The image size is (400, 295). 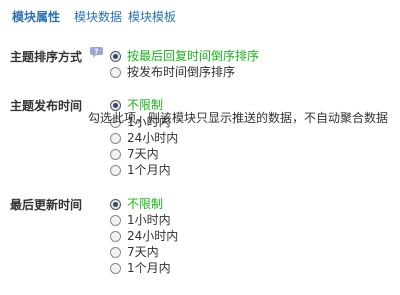 I want to click on tab-module-properties: 模块属性, so click(x=36, y=17).